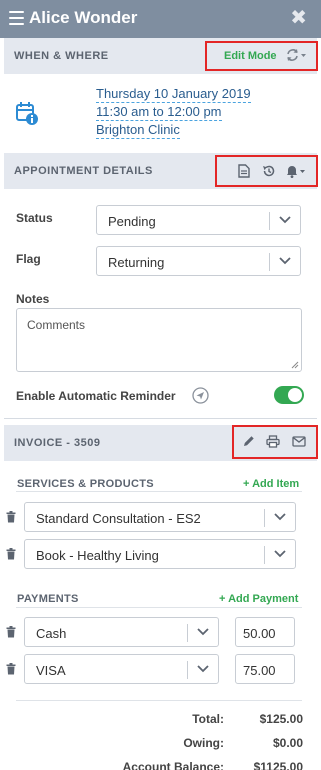 Image resolution: width=321 pixels, height=770 pixels. I want to click on total-row: Total: $125.00, so click(160, 721).